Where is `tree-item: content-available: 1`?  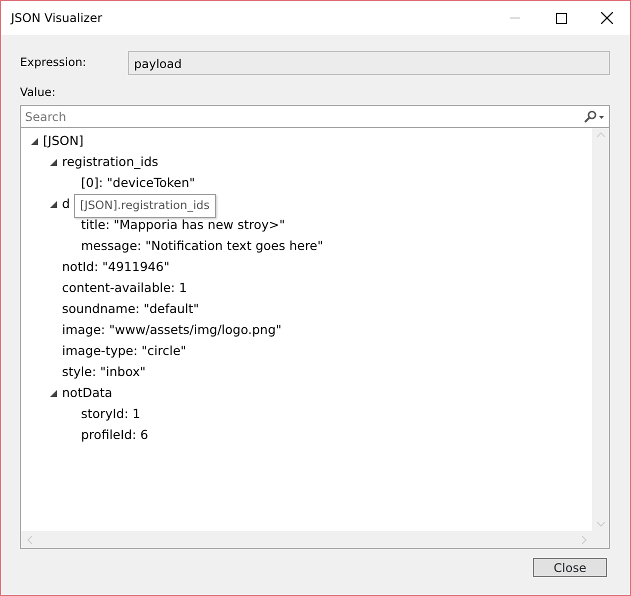
tree-item: content-available: 1 is located at coordinates (124, 288).